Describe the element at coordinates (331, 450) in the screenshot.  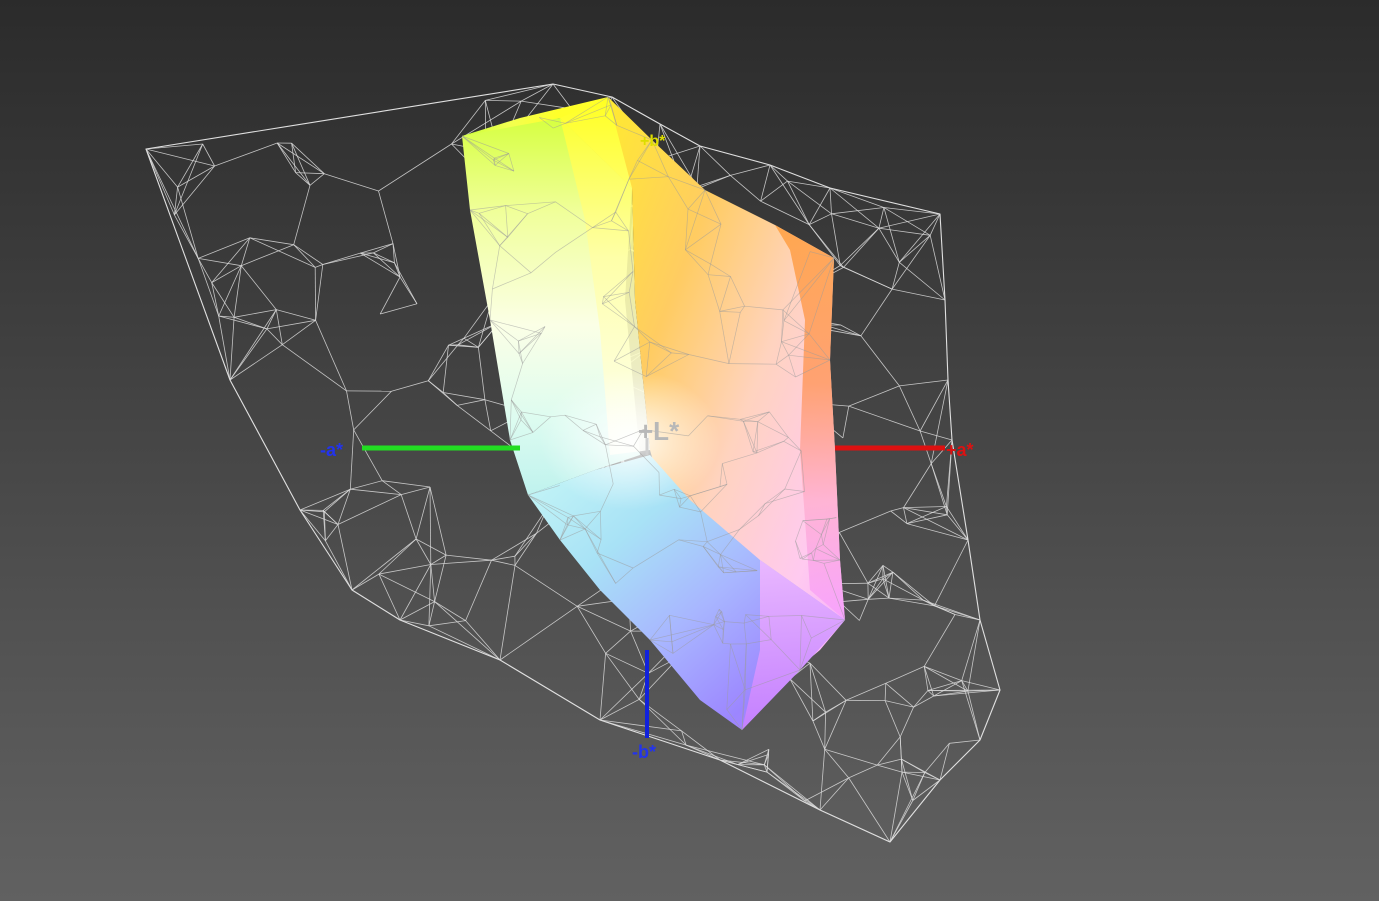
I see `neg-a-axis-label: -a*` at that location.